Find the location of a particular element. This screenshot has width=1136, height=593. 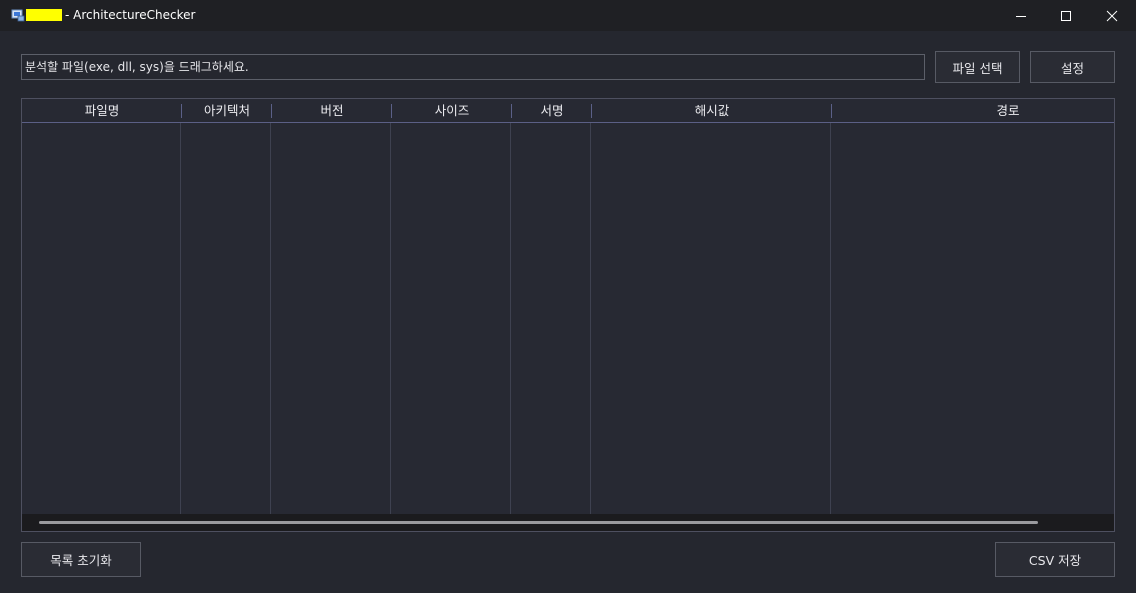

minimize-button is located at coordinates (1021, 15).